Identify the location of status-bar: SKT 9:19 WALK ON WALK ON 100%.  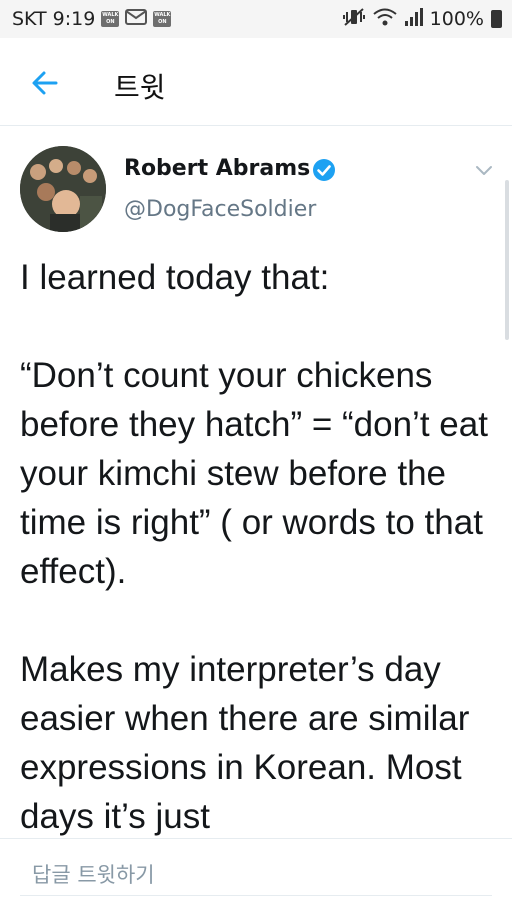
(256, 19).